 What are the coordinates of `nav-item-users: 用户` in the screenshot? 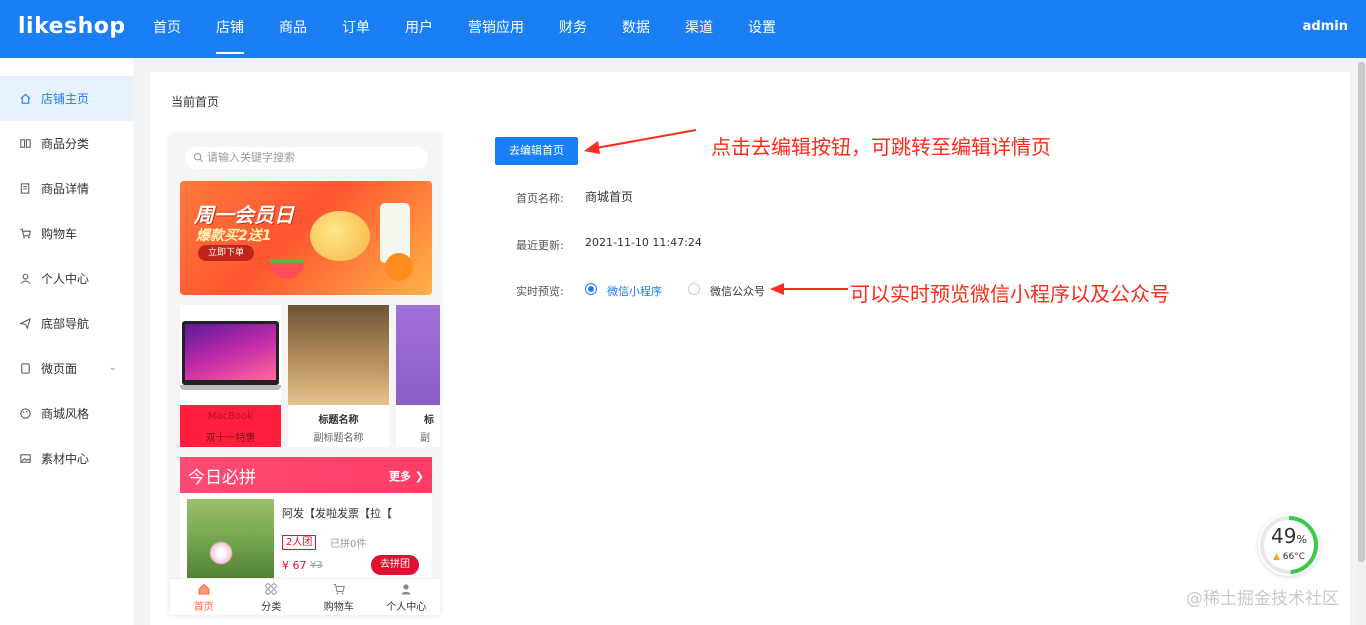 It's located at (419, 29).